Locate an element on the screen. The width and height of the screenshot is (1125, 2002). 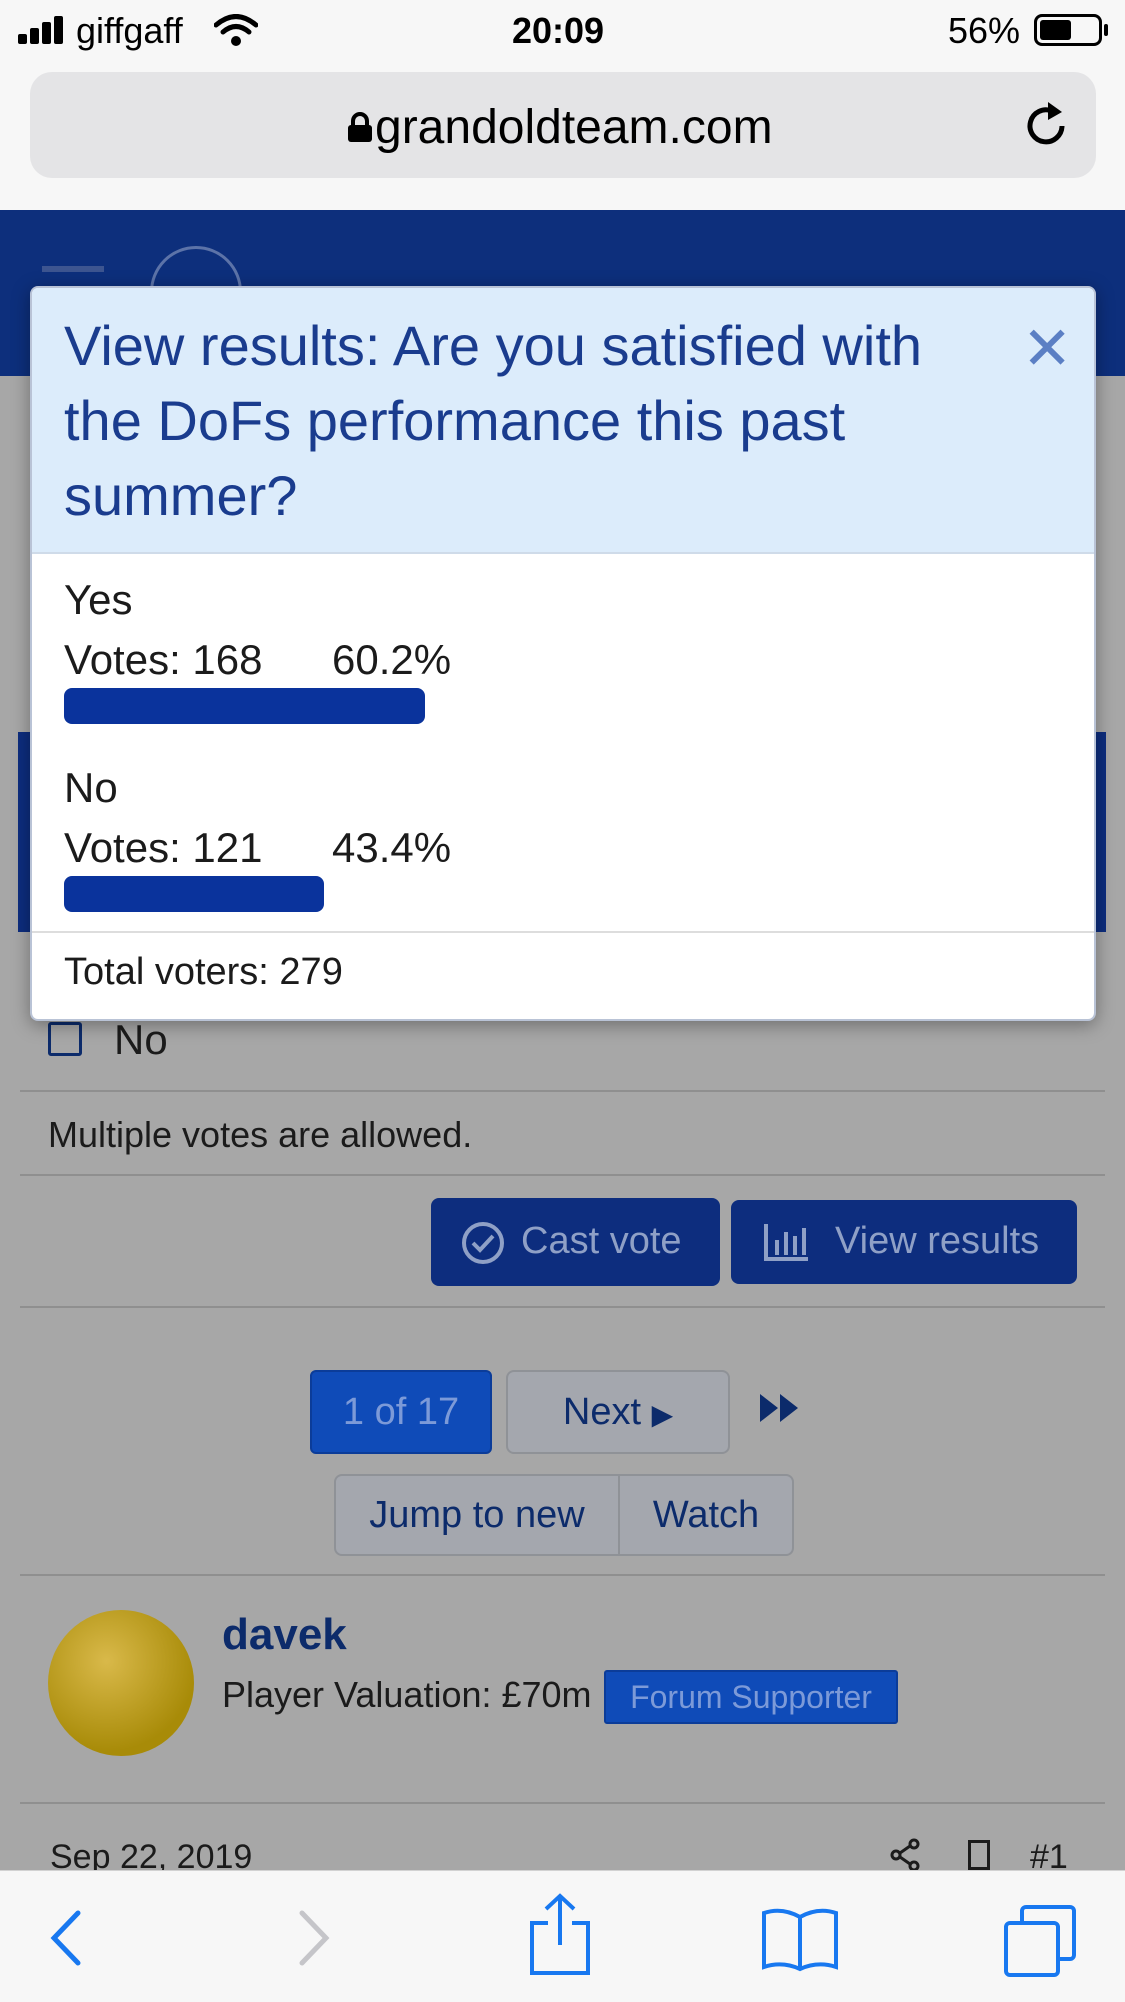
reload-icon is located at coordinates (1047, 126).